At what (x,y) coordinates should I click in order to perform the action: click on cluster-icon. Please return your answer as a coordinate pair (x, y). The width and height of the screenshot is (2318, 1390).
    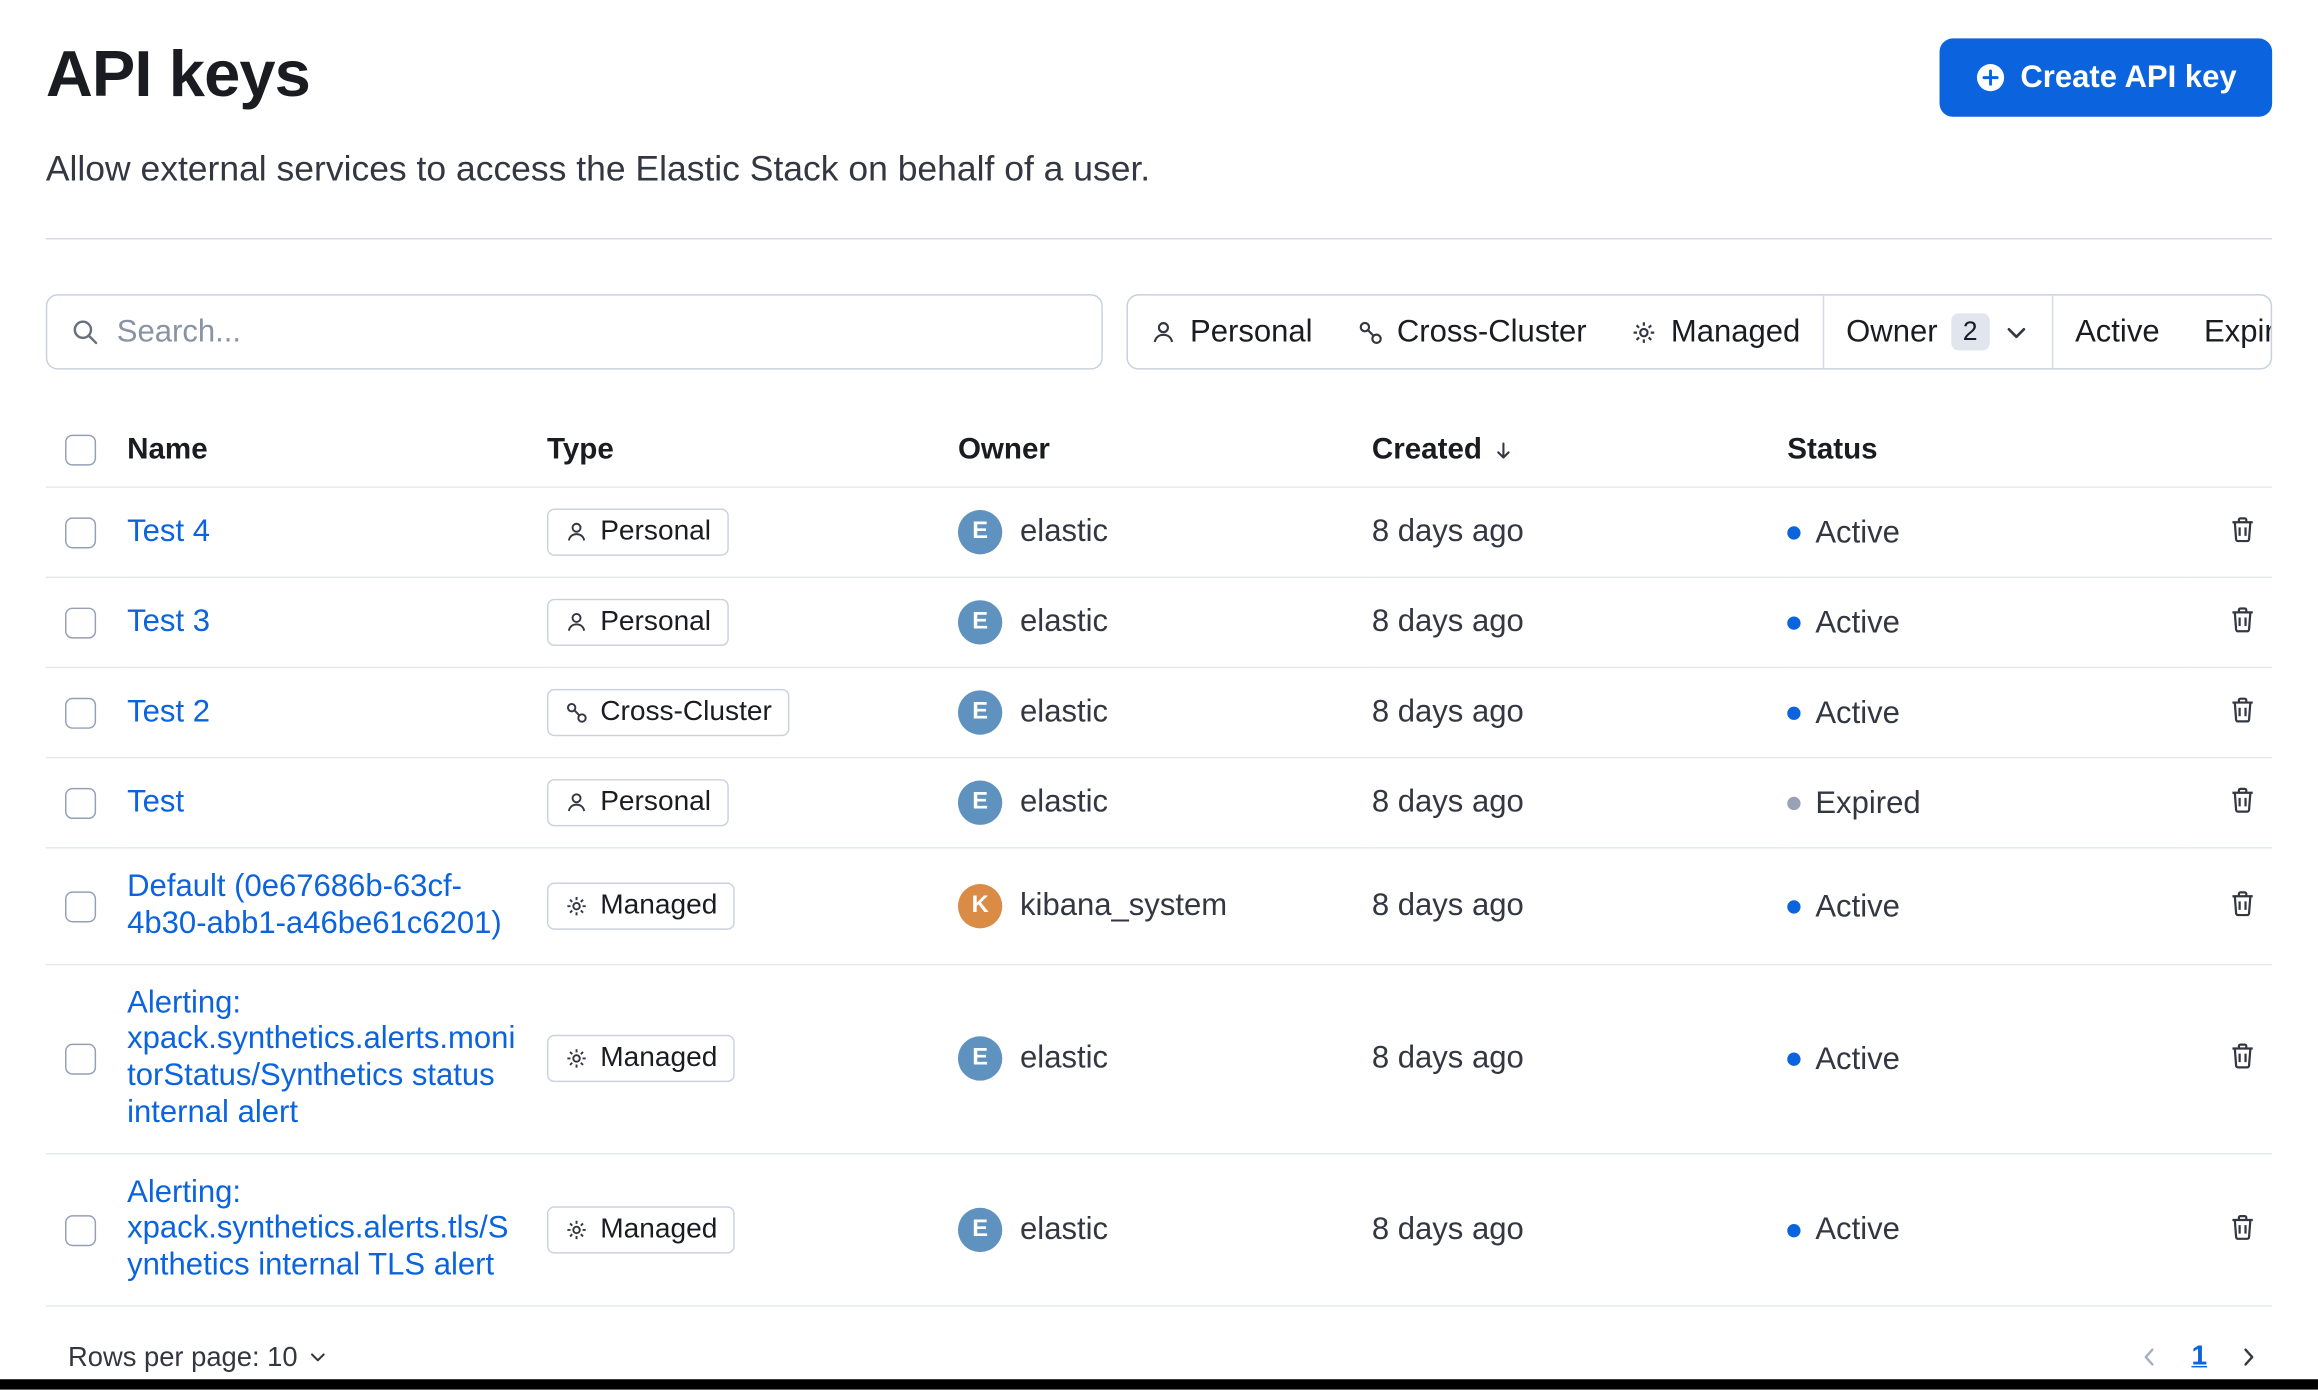
    Looking at the image, I should click on (577, 713).